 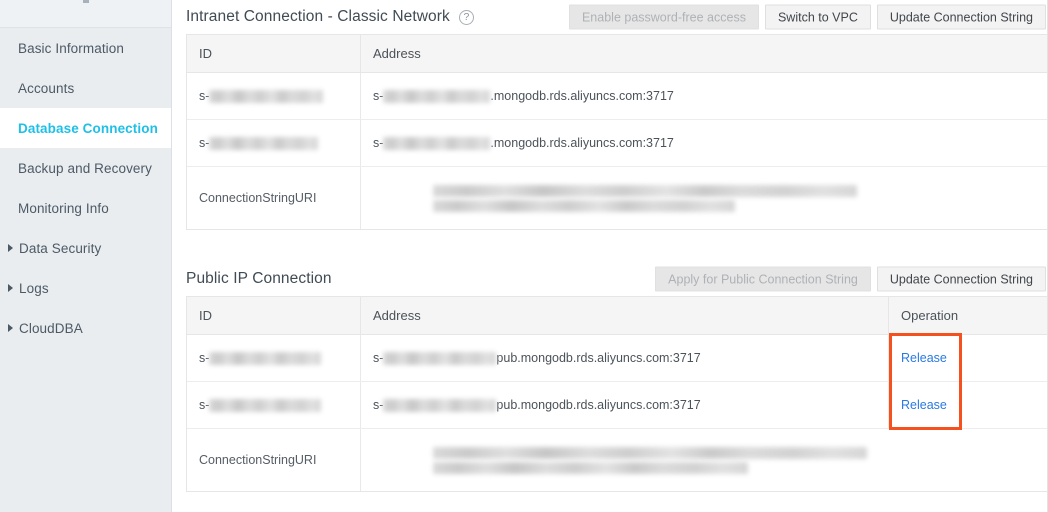 I want to click on sidebar-item-label: Monitoring Info, so click(x=63, y=208).